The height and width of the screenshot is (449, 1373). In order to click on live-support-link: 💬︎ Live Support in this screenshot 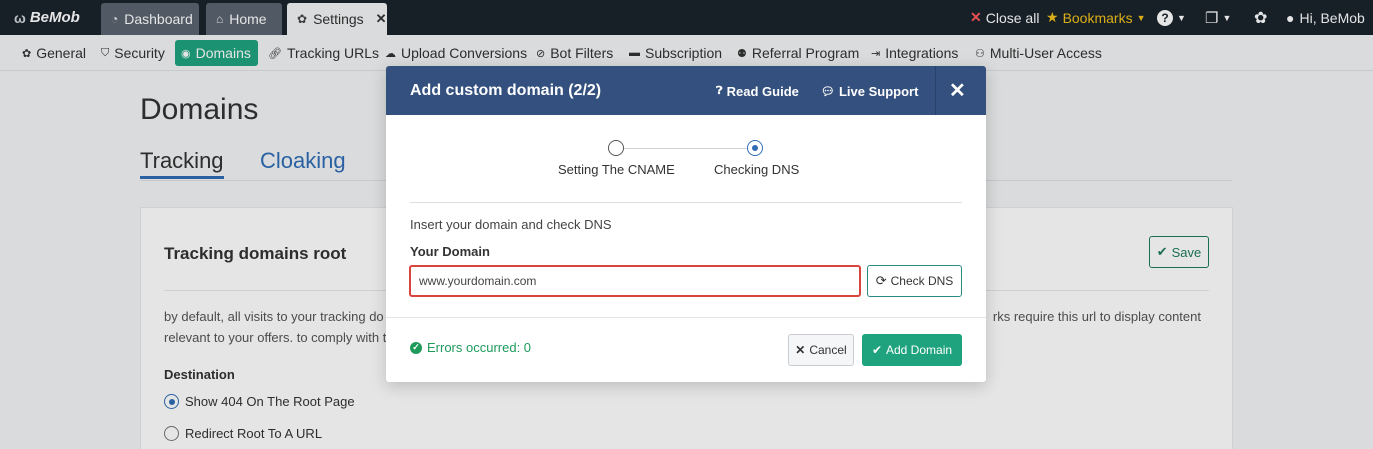, I will do `click(869, 91)`.